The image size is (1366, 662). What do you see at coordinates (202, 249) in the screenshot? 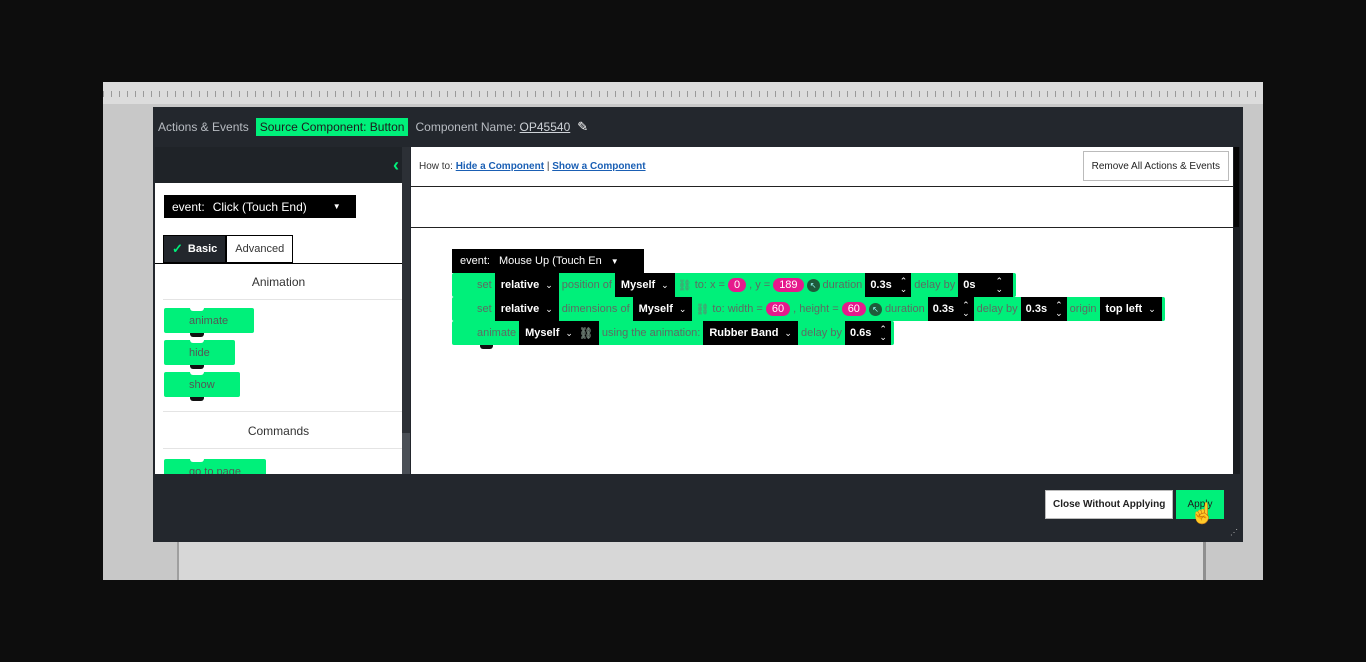
I see `tab-basic-label: Basic` at bounding box center [202, 249].